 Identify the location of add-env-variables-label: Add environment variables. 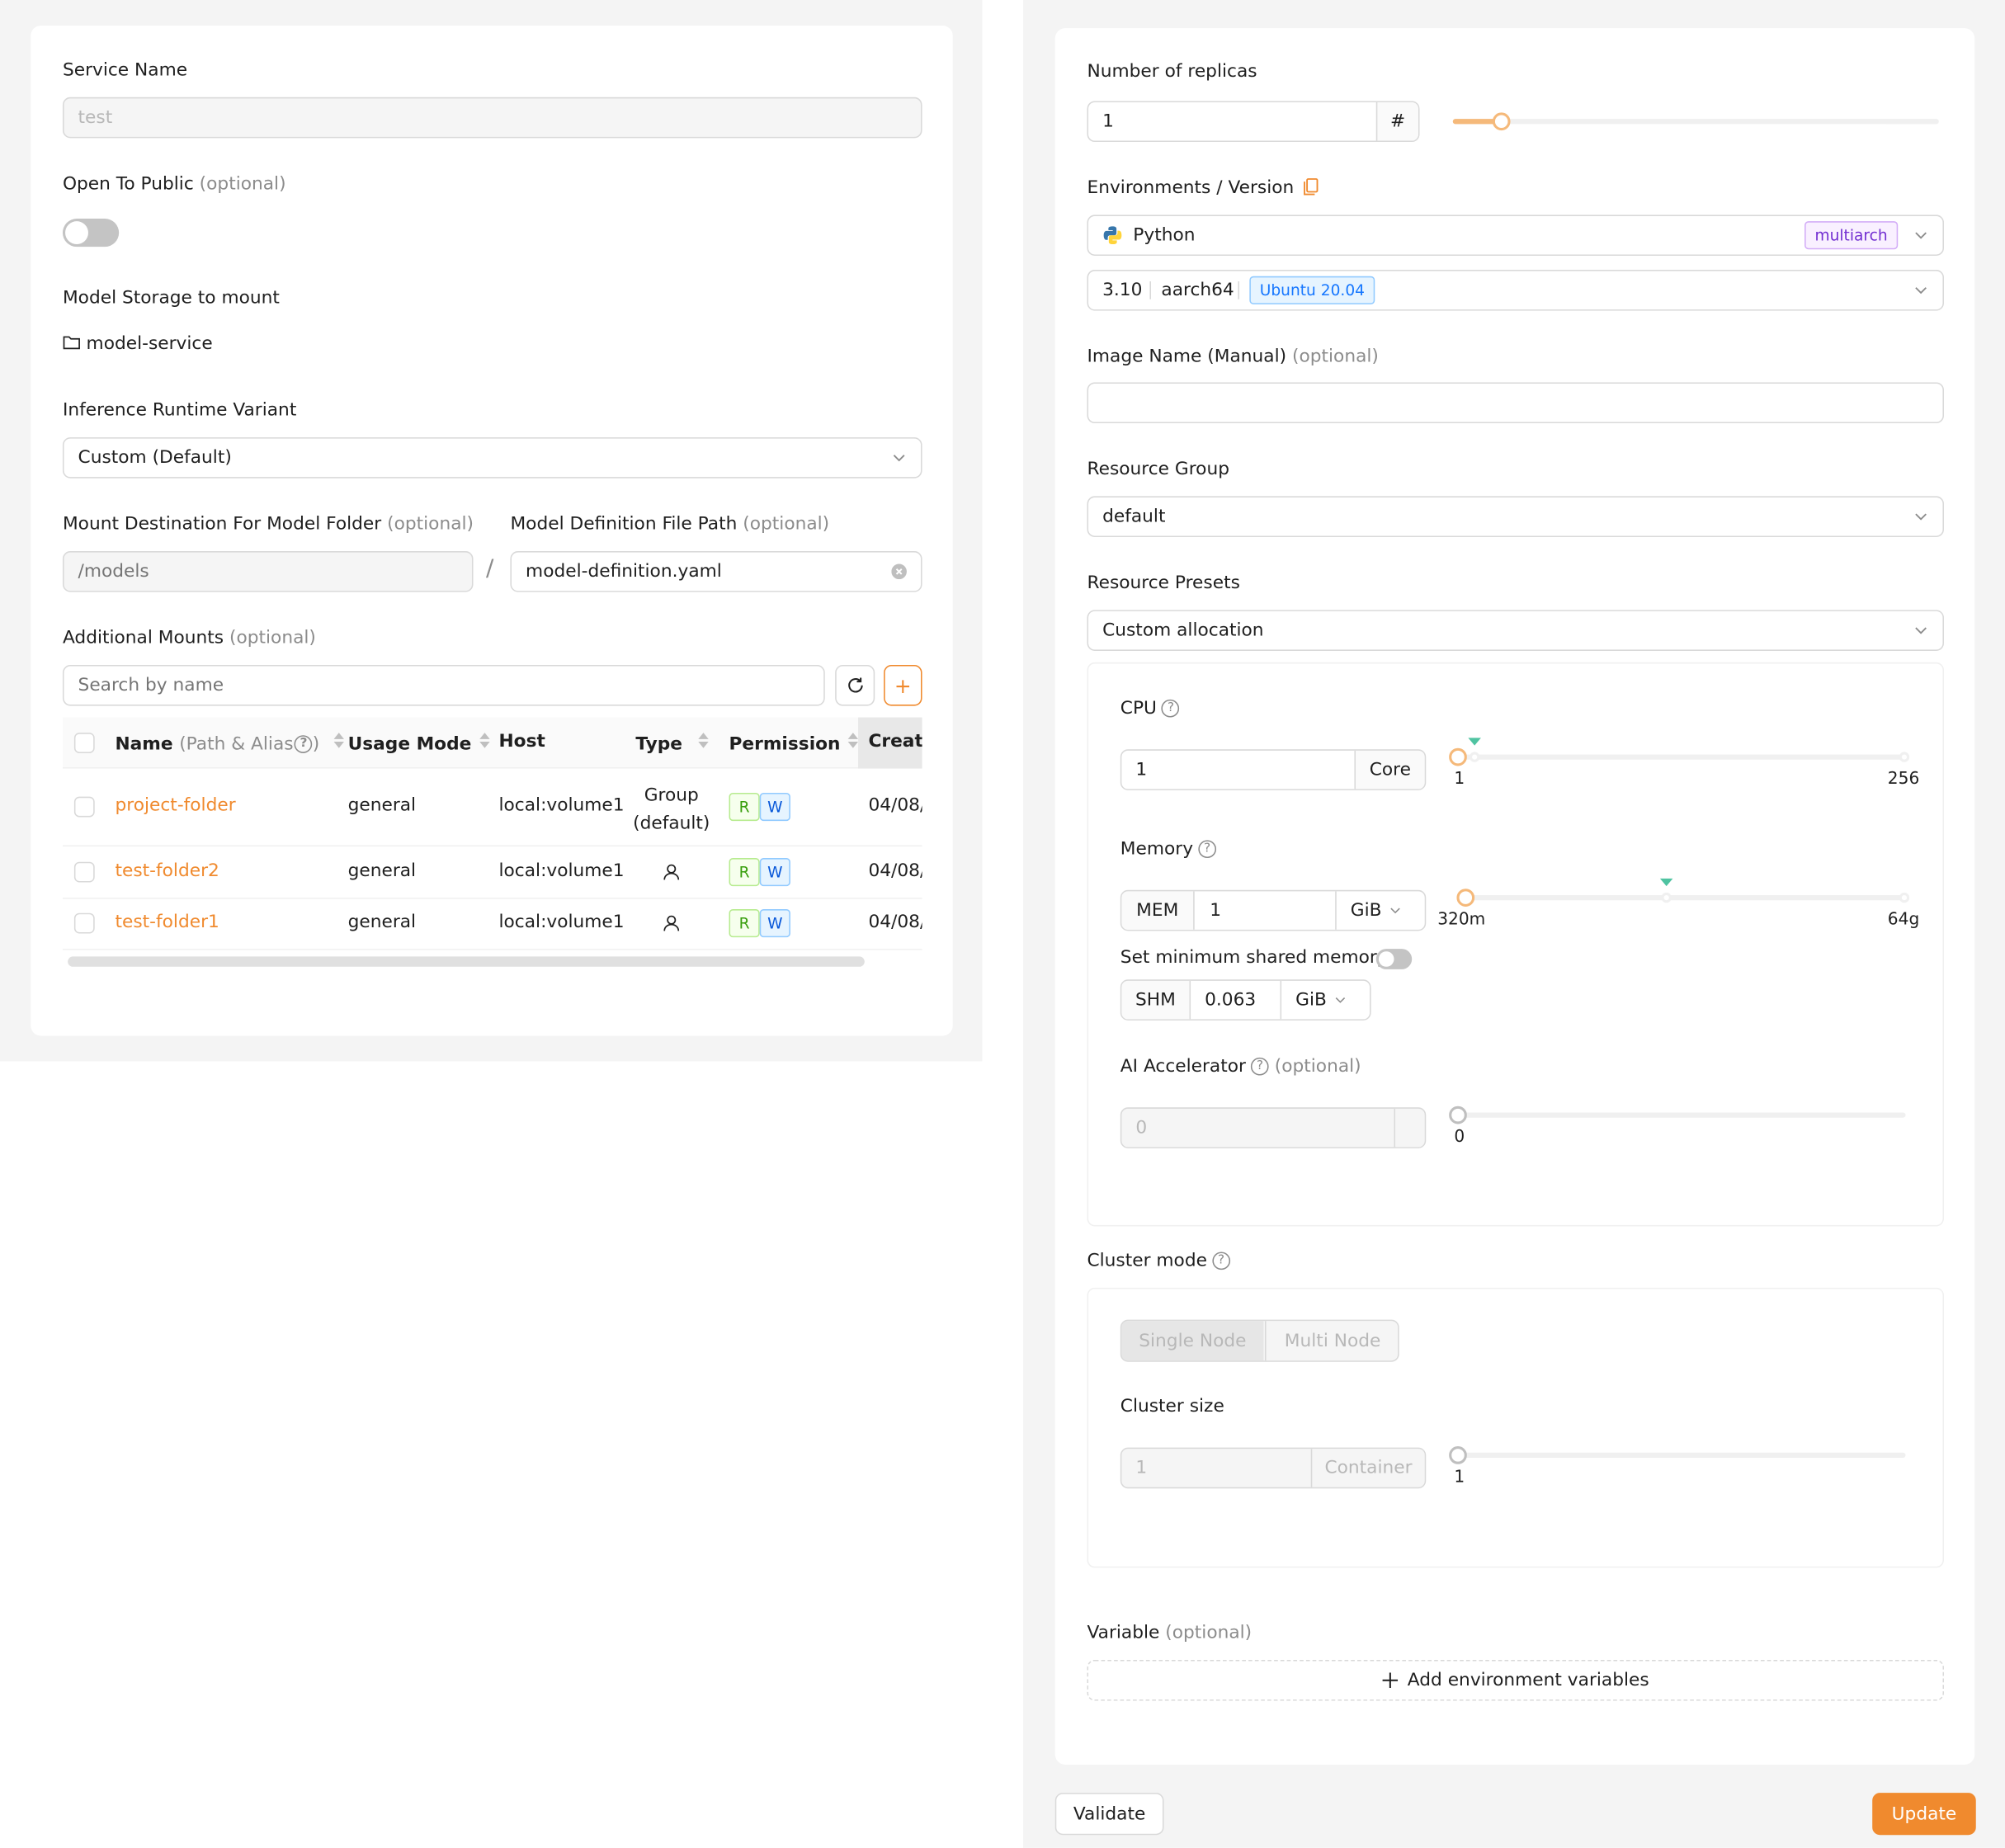
(1528, 1680).